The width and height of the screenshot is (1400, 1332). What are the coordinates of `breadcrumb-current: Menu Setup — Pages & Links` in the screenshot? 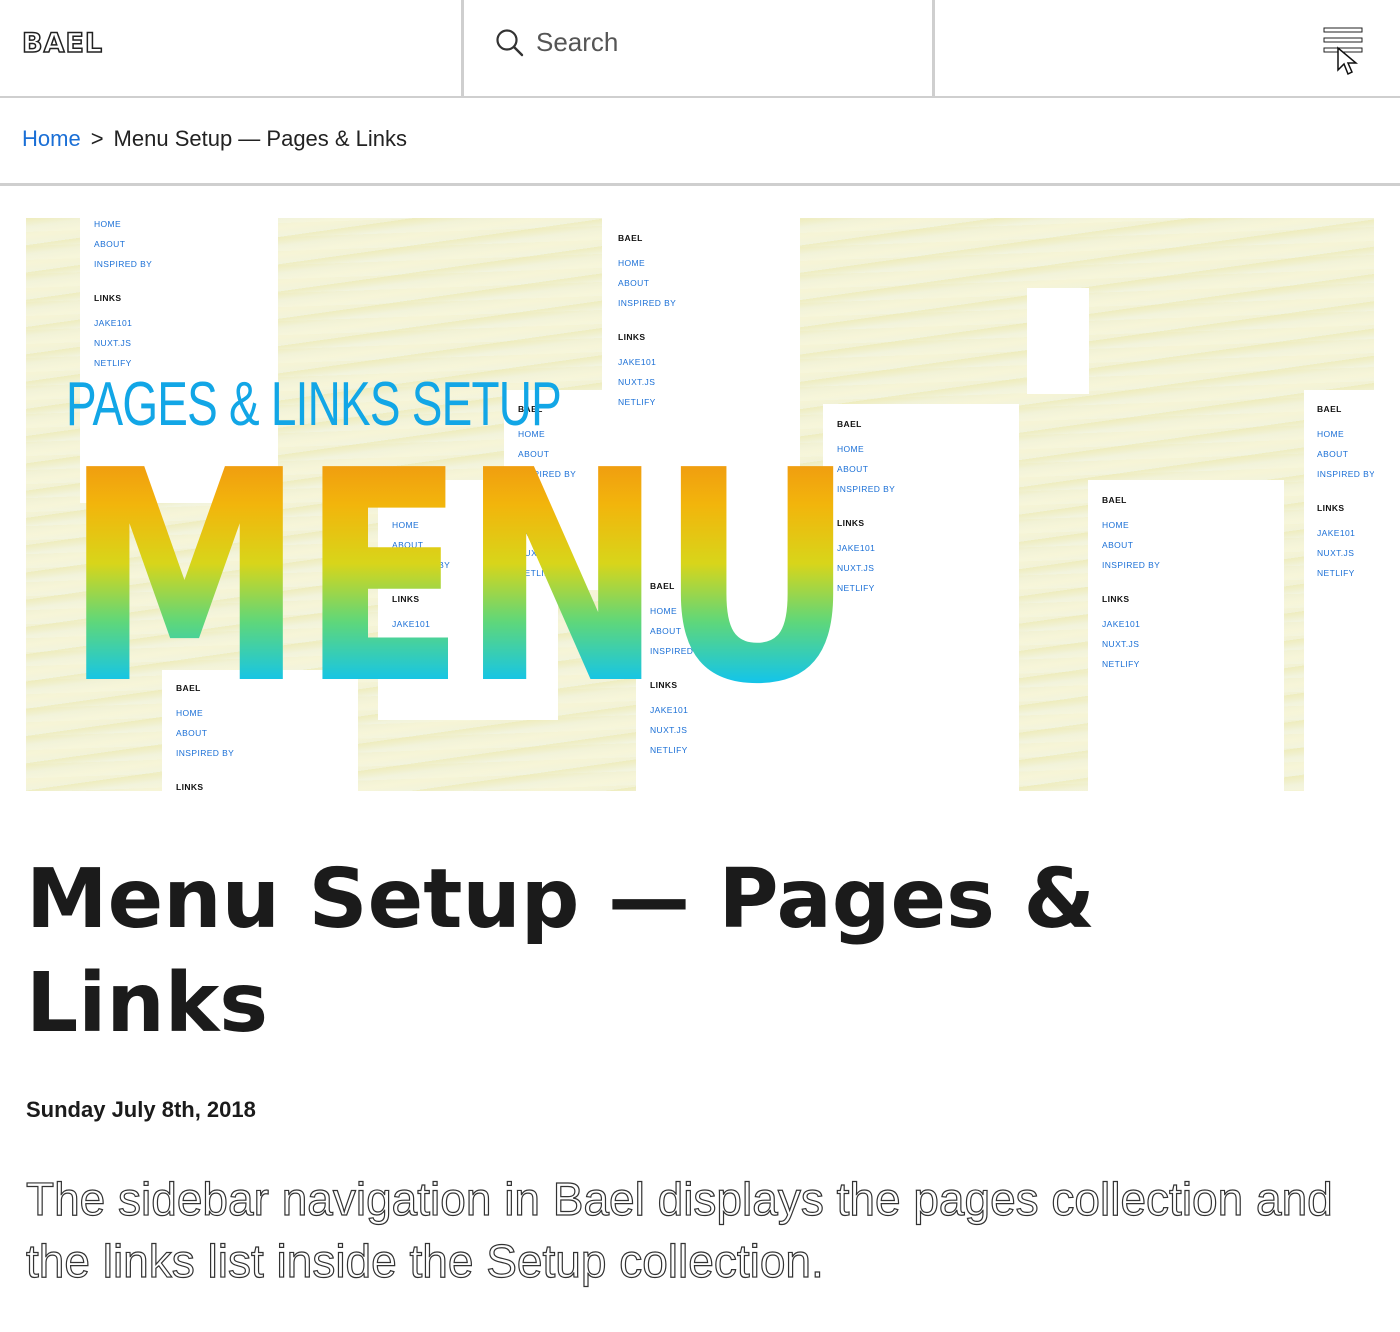 It's located at (260, 138).